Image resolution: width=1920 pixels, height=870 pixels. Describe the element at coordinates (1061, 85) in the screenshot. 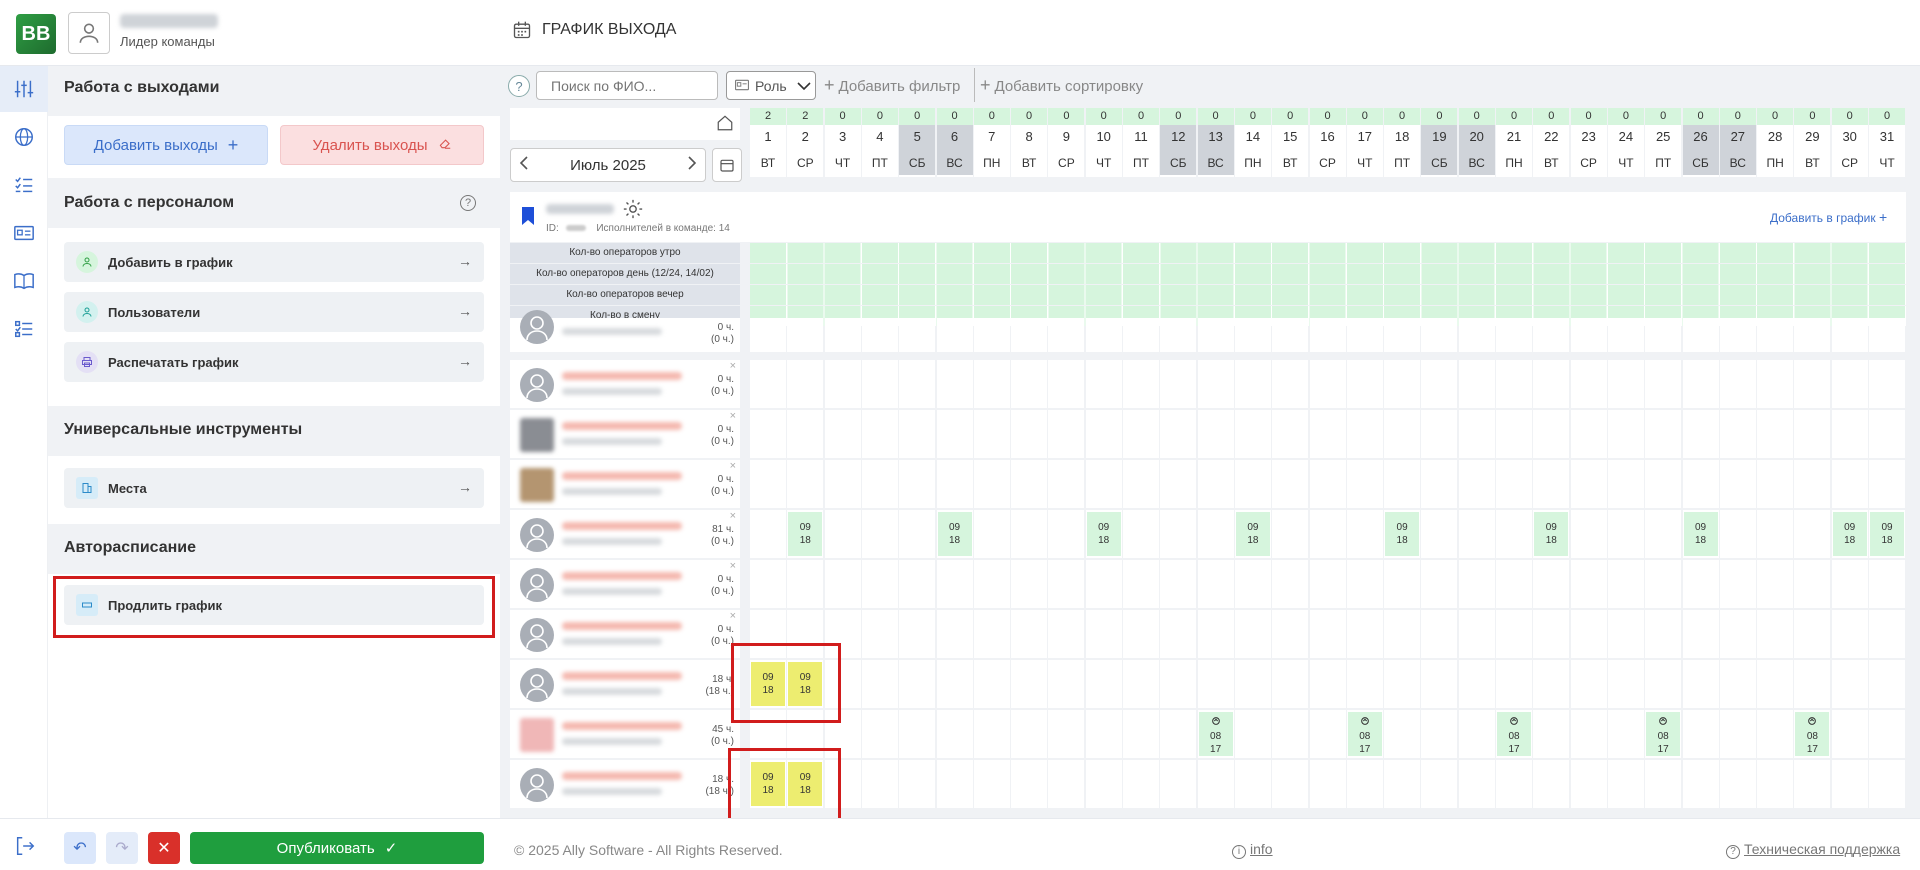

I see `add-sort-button: + Добавить сортировку` at that location.